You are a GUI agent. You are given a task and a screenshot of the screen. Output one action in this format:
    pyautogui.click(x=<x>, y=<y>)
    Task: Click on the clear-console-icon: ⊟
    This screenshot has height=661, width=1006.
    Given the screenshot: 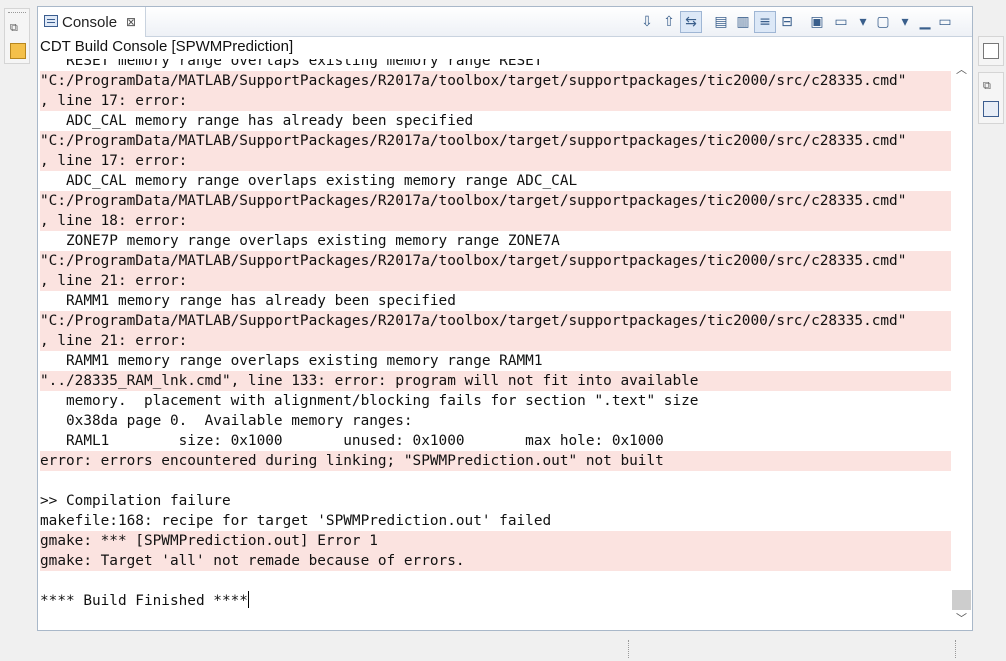 What is the action you would take?
    pyautogui.click(x=787, y=22)
    